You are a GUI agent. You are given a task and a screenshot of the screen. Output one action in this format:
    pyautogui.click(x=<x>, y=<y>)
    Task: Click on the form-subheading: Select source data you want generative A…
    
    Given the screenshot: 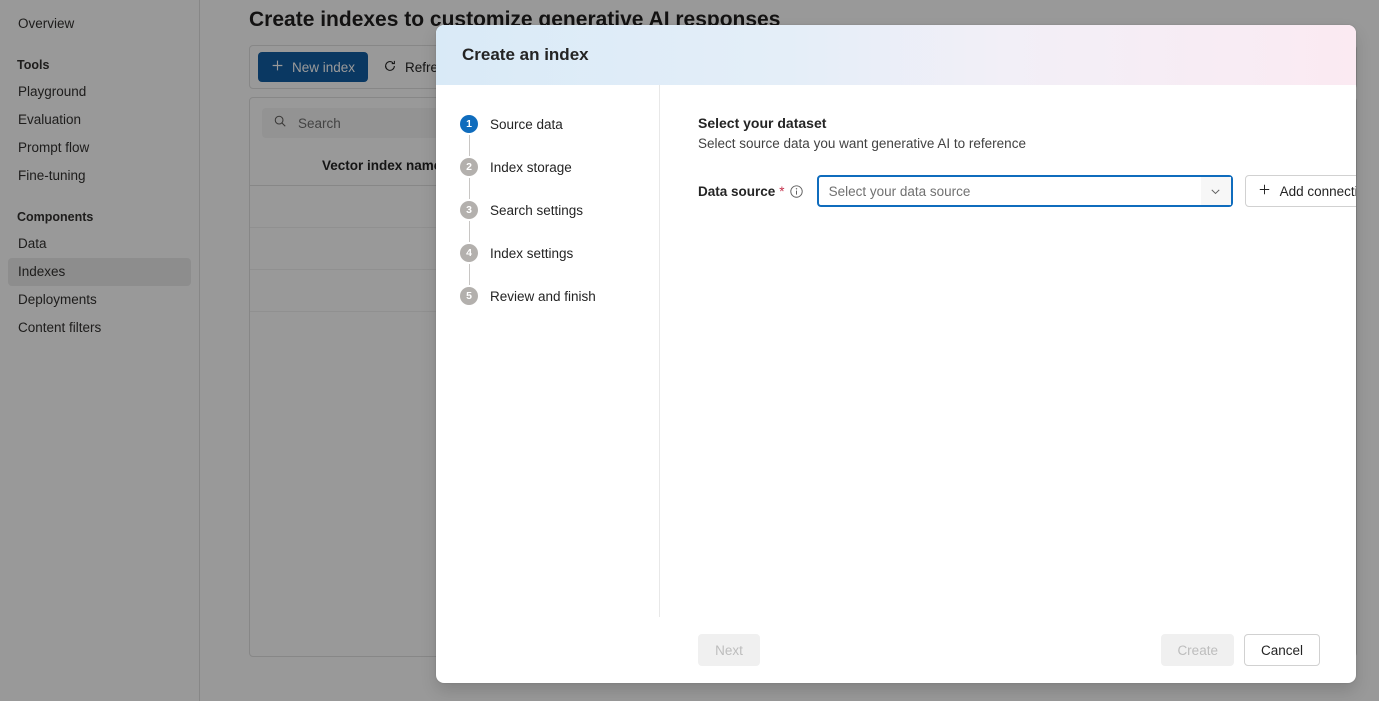 What is the action you would take?
    pyautogui.click(x=862, y=143)
    